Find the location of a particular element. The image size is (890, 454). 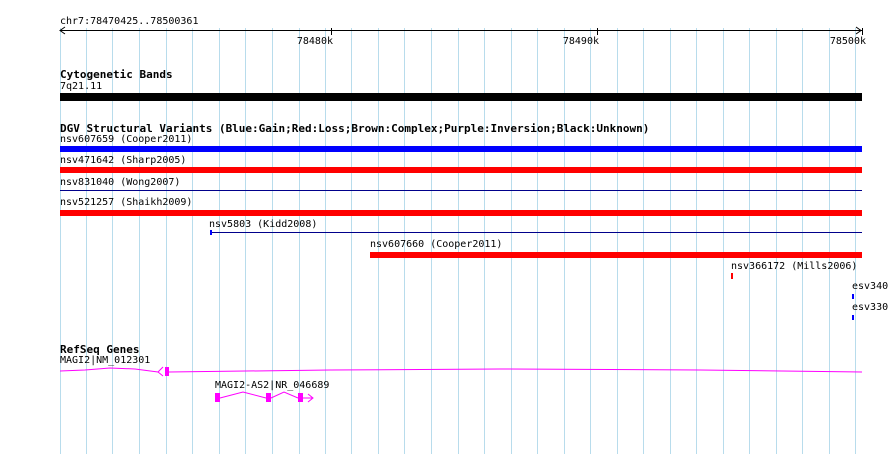

gene-model-magi2 is located at coordinates (461, 371).